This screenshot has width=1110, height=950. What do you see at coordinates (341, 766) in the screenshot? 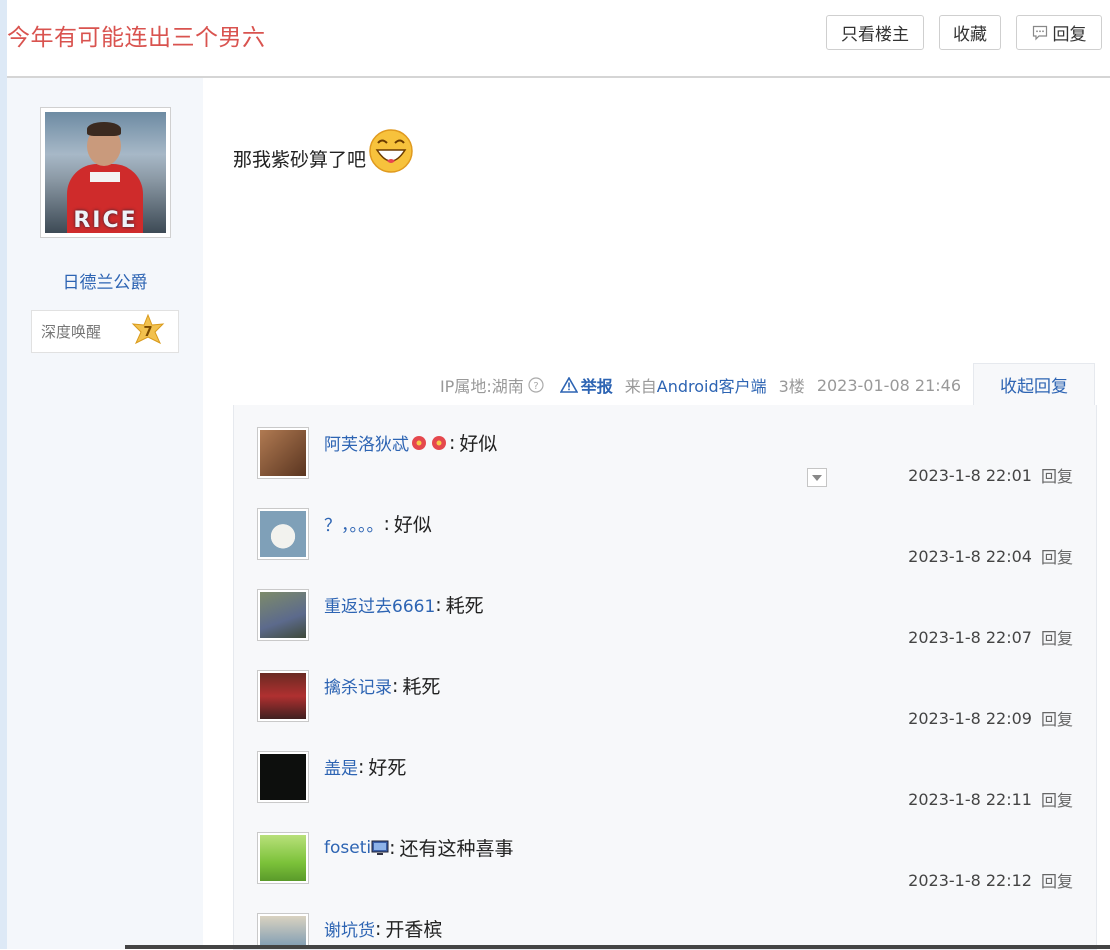
I see `reply-username: 盖是` at bounding box center [341, 766].